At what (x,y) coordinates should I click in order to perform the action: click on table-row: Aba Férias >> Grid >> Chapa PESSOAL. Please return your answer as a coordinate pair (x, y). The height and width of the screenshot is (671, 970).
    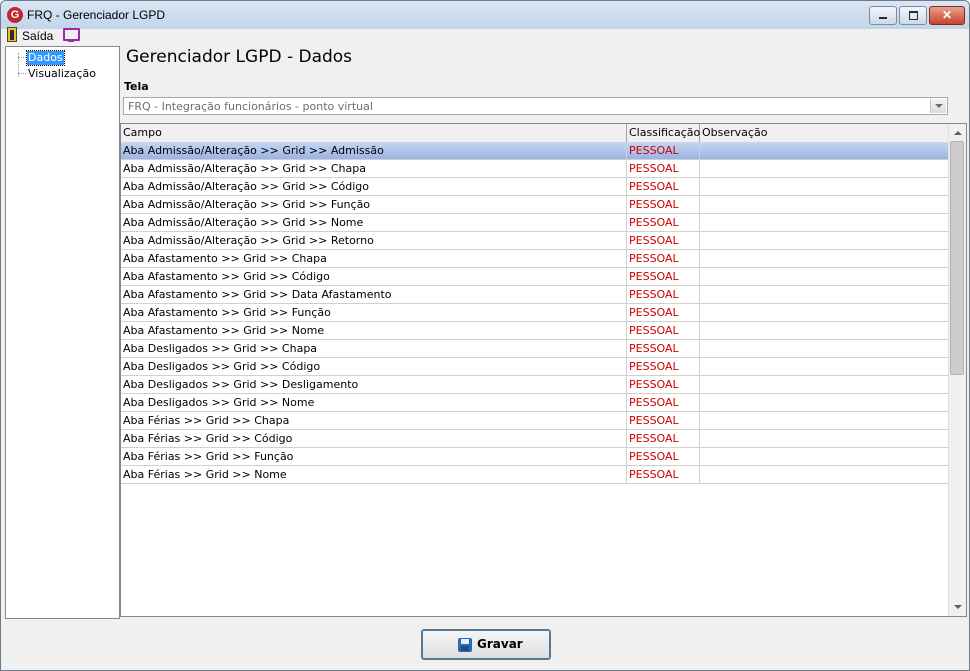
    Looking at the image, I should click on (535, 421).